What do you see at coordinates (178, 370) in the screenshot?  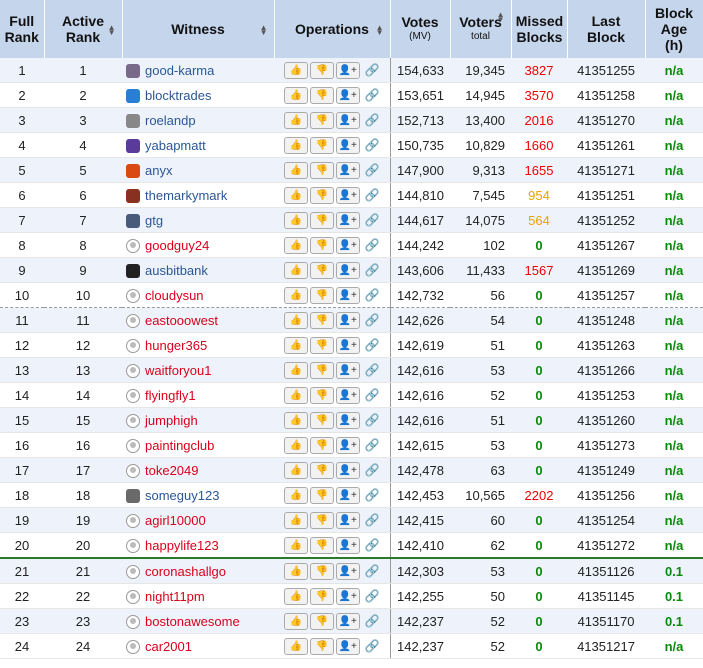 I see `witness-name-link: waitforyou1` at bounding box center [178, 370].